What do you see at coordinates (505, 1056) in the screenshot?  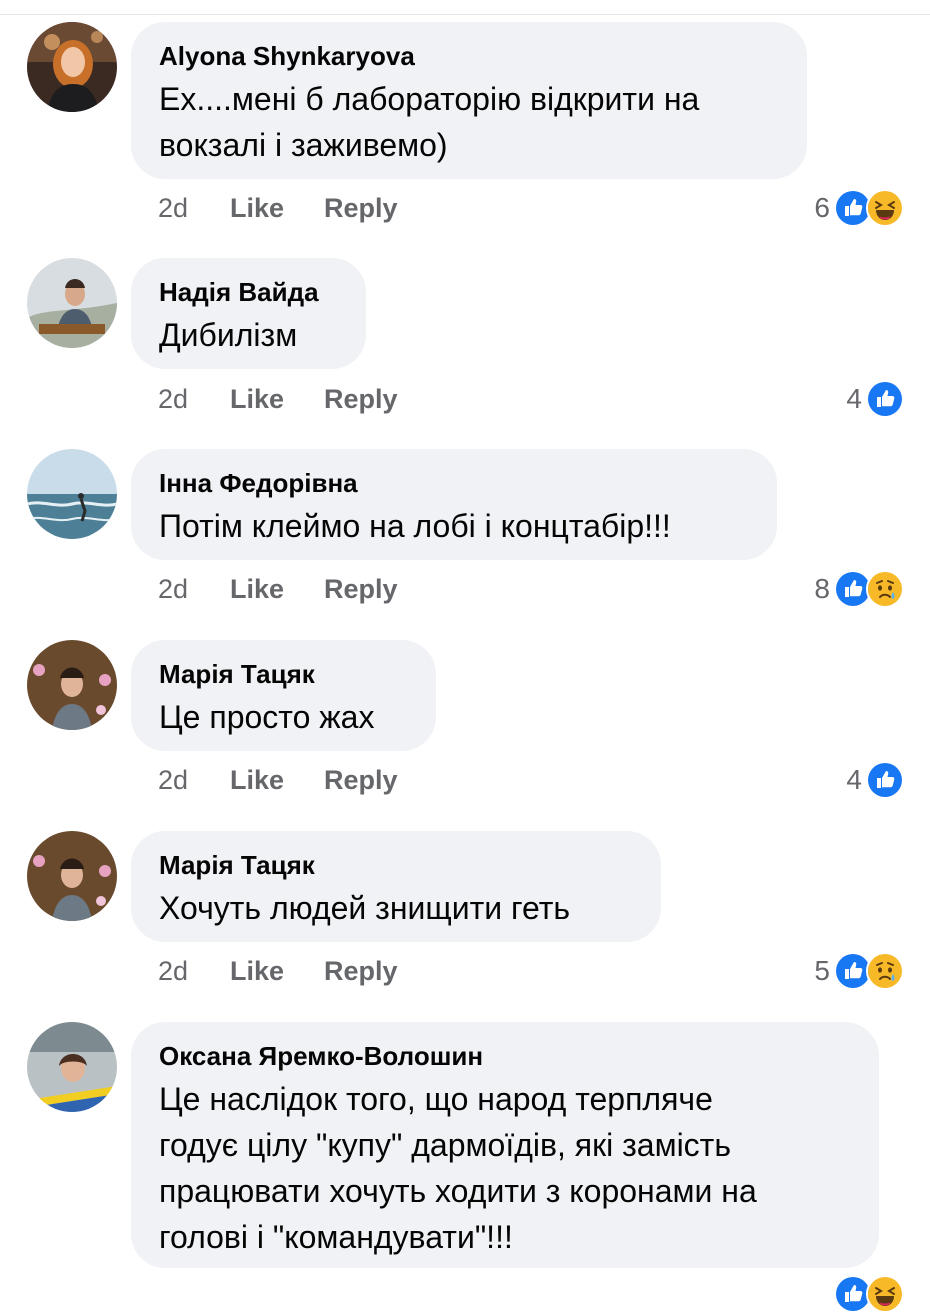 I see `comment-author: Оксана Яремко-Волошин` at bounding box center [505, 1056].